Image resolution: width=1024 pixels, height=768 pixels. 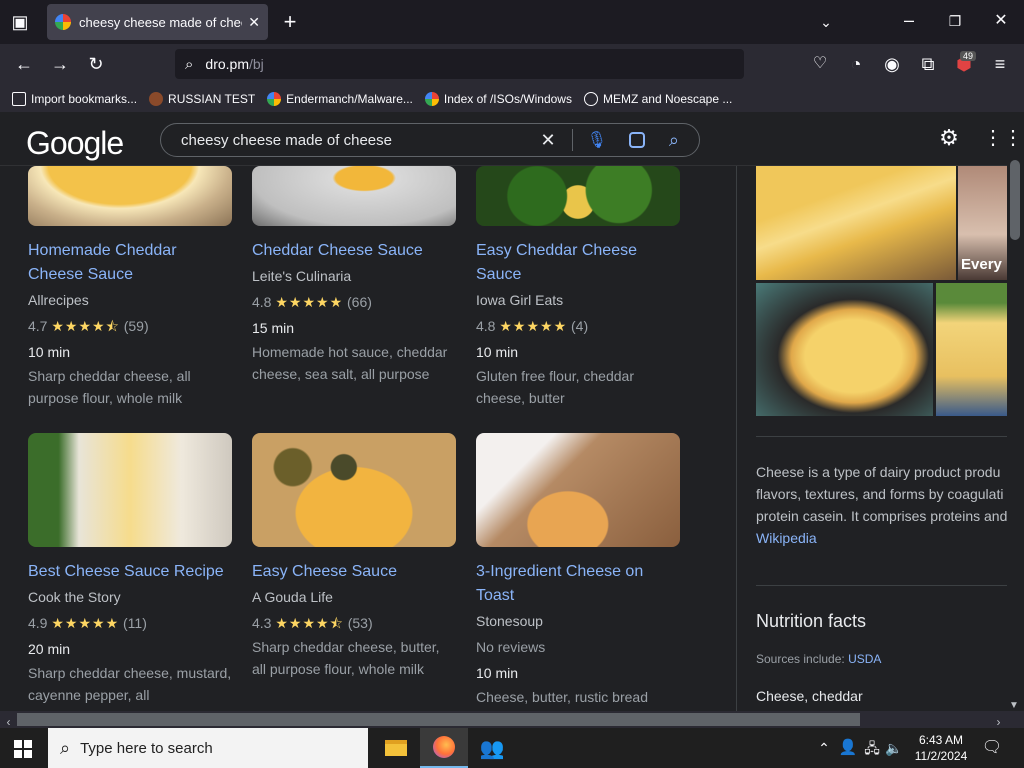 What do you see at coordinates (872, 748) in the screenshot?
I see `network-icon: 🖧` at bounding box center [872, 748].